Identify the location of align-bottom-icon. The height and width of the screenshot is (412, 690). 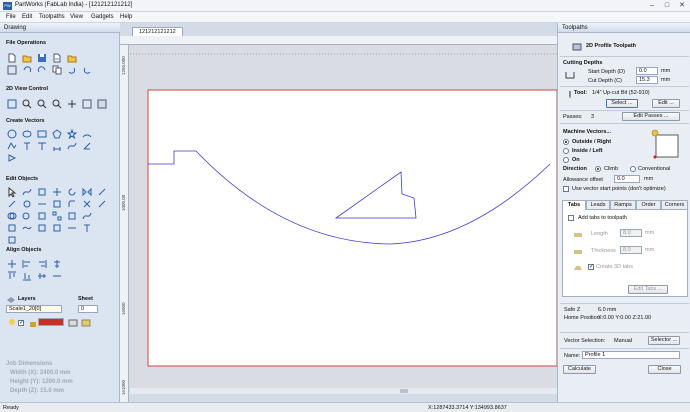
(26, 275).